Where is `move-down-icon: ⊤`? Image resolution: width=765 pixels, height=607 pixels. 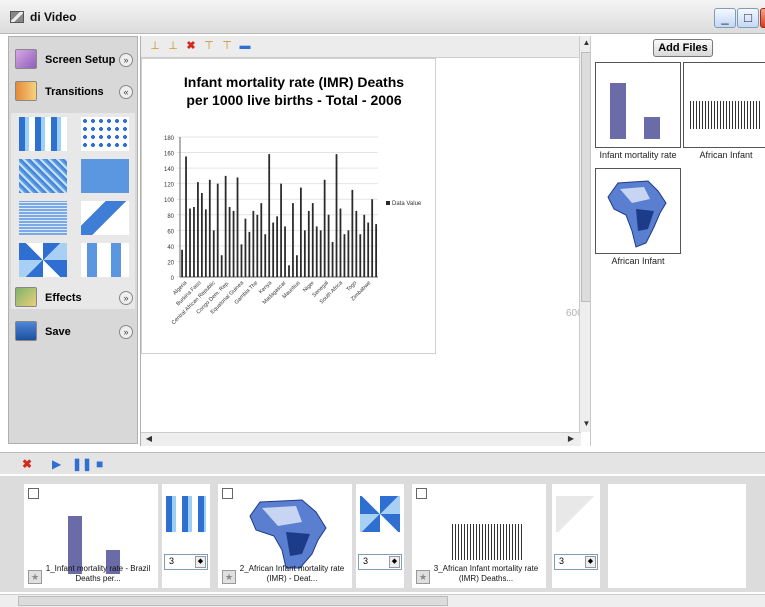
move-down-icon: ⊤ is located at coordinates (227, 46).